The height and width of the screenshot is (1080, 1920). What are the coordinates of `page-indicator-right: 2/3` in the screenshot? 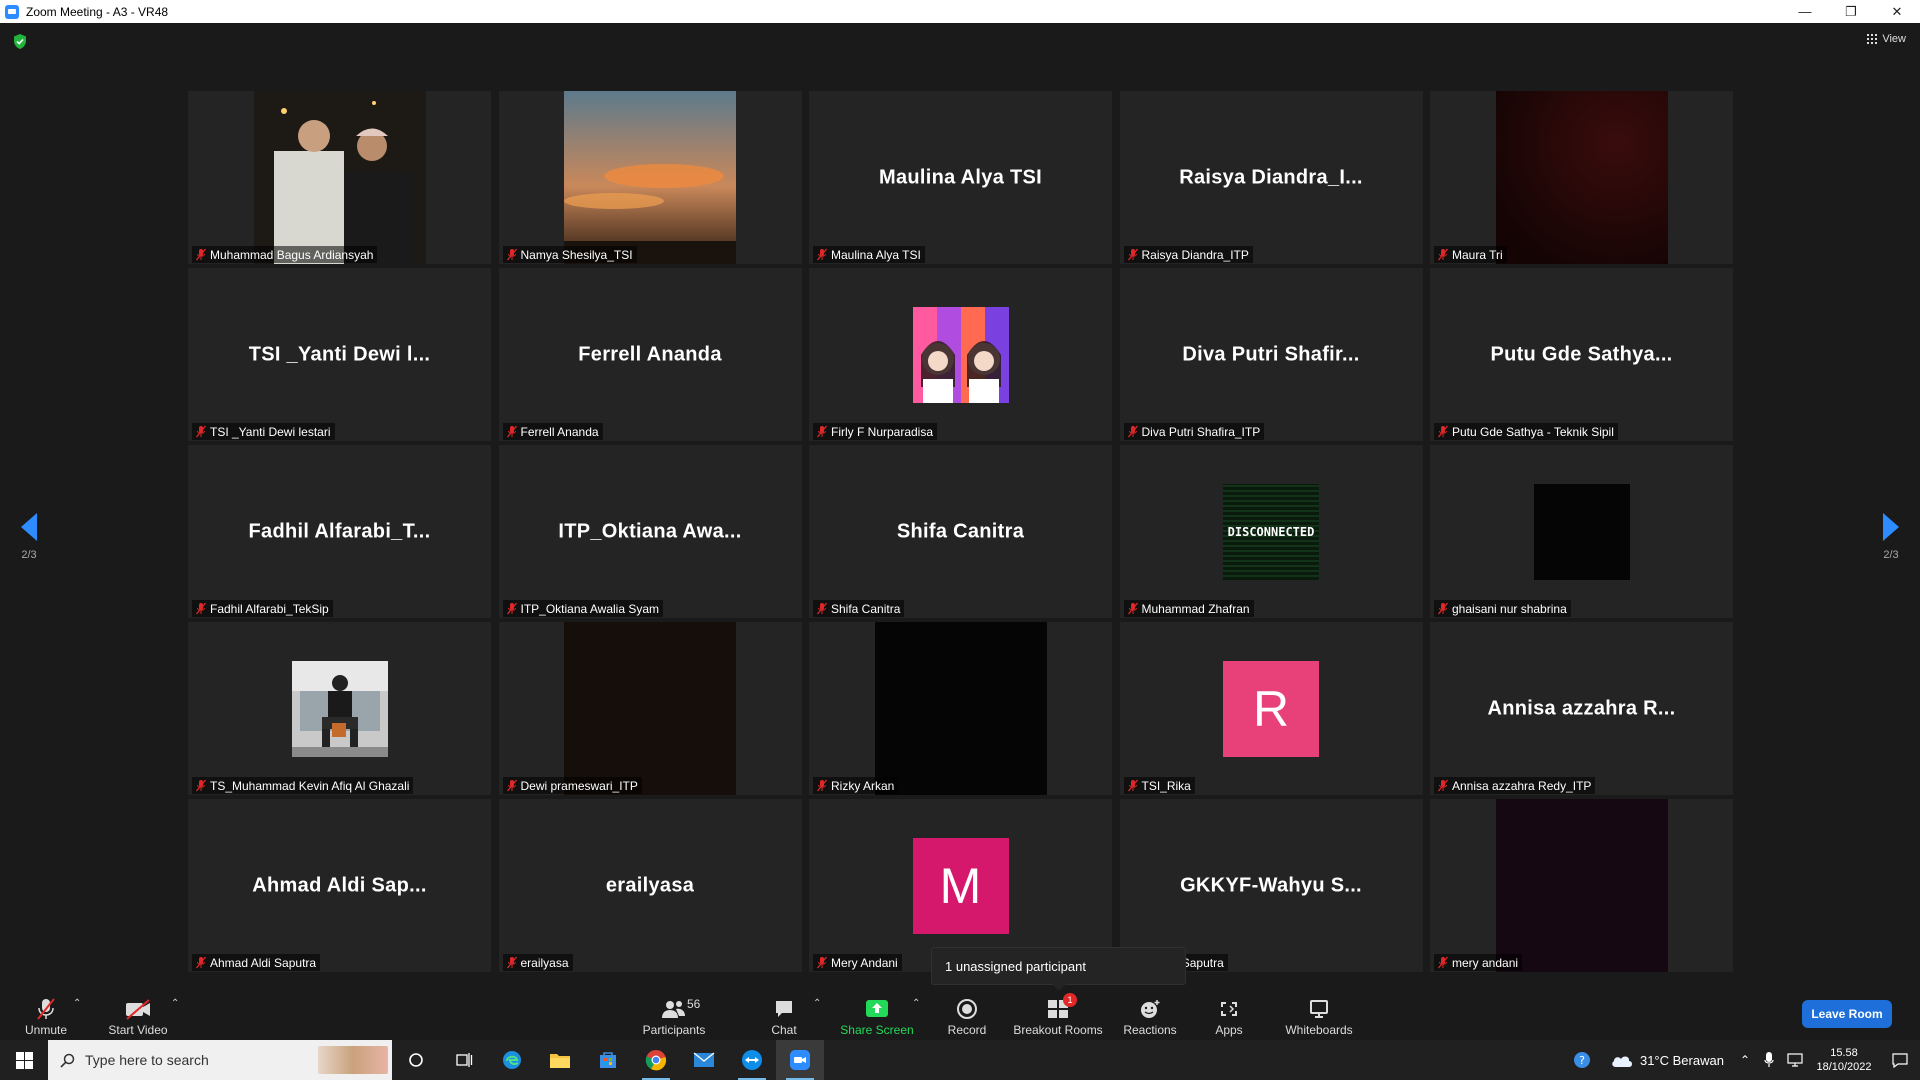 It's located at (1891, 555).